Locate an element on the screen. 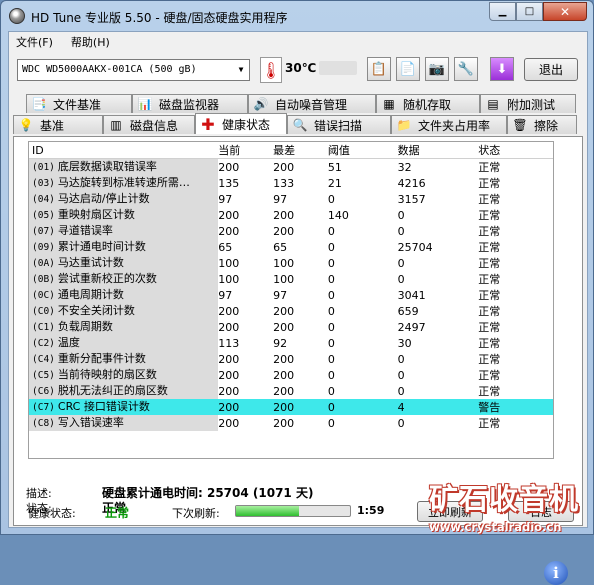  table-row: (C5) 当前待映射的扇区数 200 200 0 0 正常 is located at coordinates (291, 375).